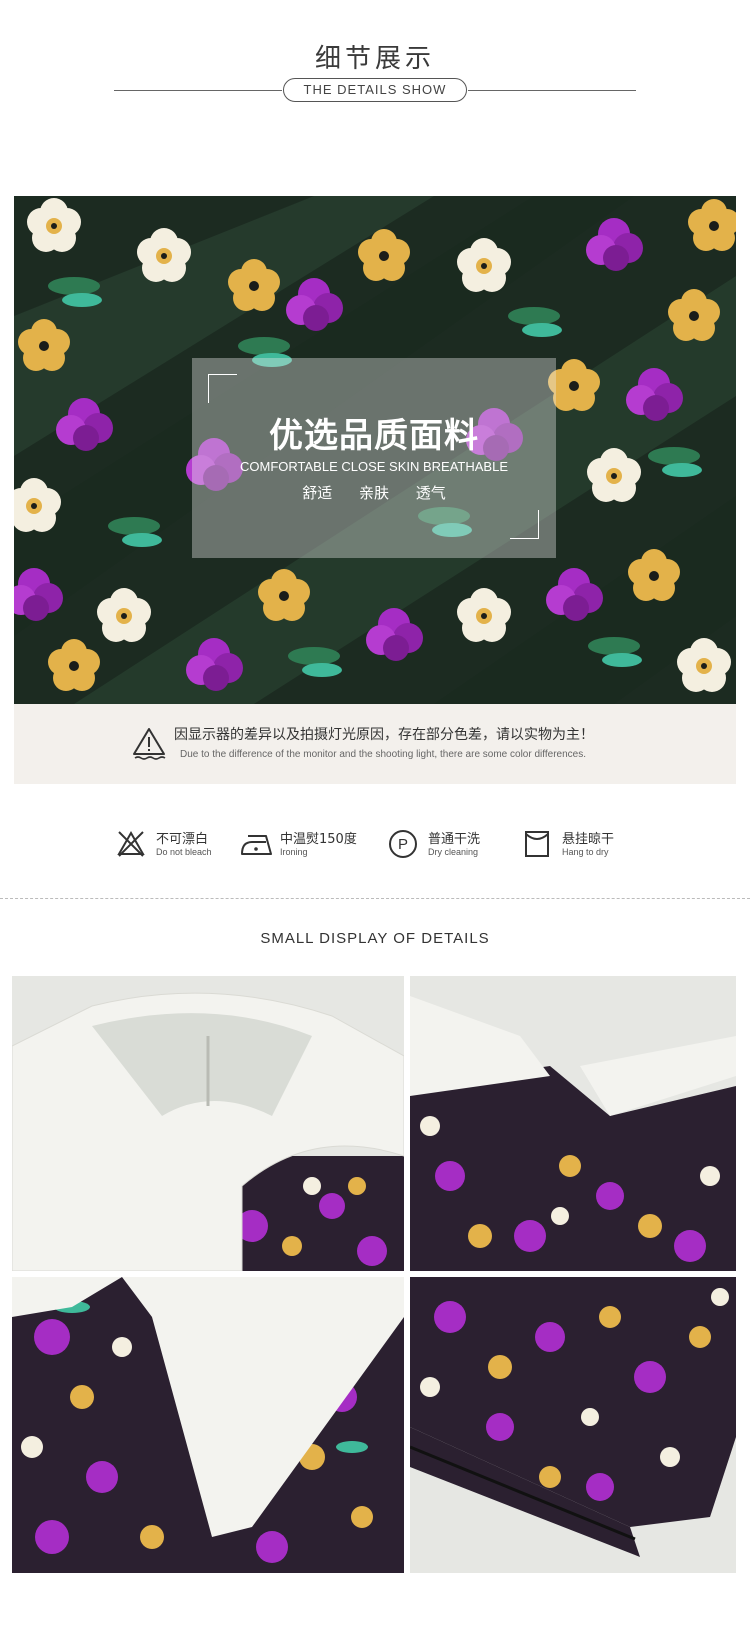  Describe the element at coordinates (294, 852) in the screenshot. I see `care-label-en: Ironing` at that location.